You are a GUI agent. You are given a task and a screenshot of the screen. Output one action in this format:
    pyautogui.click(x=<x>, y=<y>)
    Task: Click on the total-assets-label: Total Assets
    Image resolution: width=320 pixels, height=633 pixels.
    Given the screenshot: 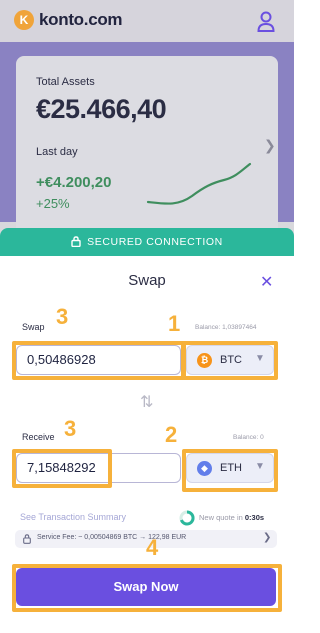 What is the action you would take?
    pyautogui.click(x=65, y=82)
    